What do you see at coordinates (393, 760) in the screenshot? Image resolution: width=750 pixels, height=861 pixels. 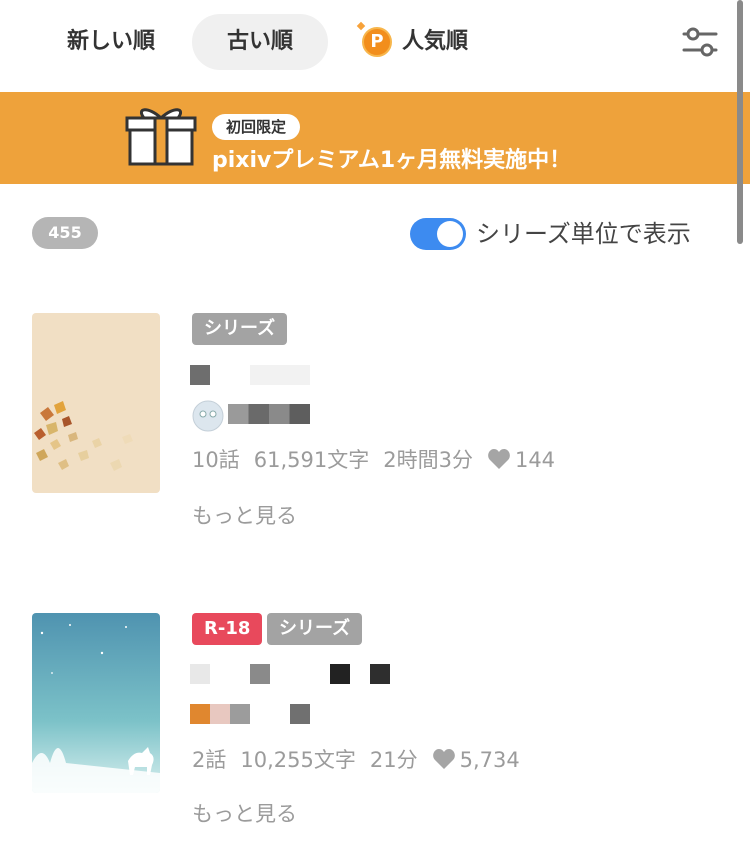 I see `read-time: 21分` at bounding box center [393, 760].